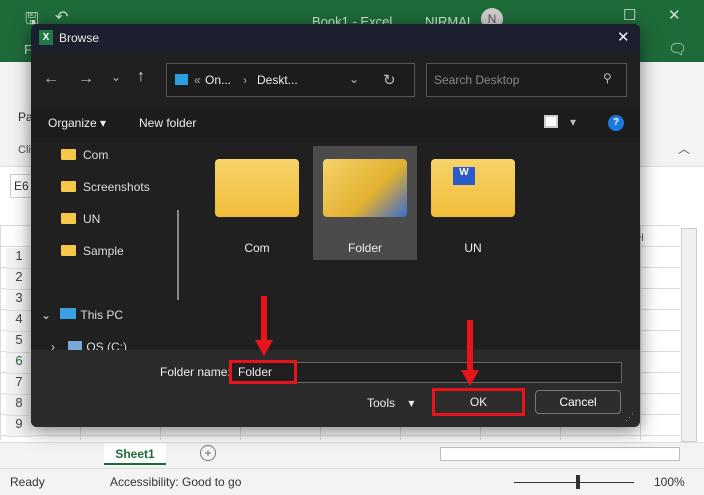  What do you see at coordinates (195, 372) in the screenshot?
I see `folder-name-label: Folder name:` at bounding box center [195, 372].